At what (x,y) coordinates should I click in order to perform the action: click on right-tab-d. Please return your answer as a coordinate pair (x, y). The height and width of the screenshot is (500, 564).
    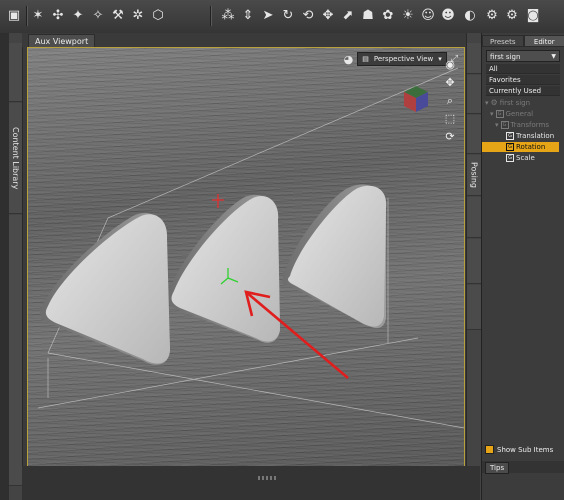
    Looking at the image, I should click on (474, 217).